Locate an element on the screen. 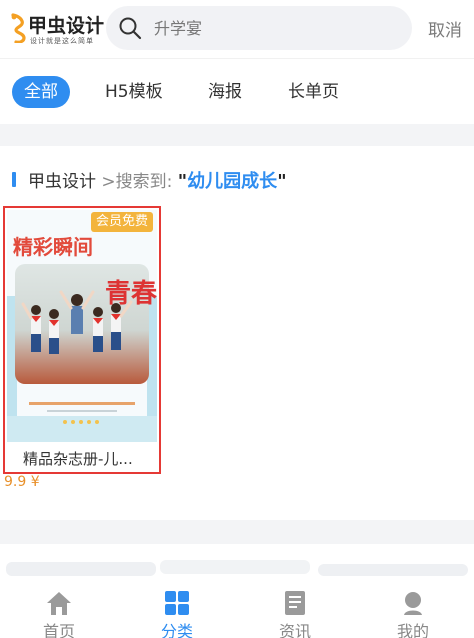 Image resolution: width=474 pixels, height=638 pixels. search-input is located at coordinates (274, 28).